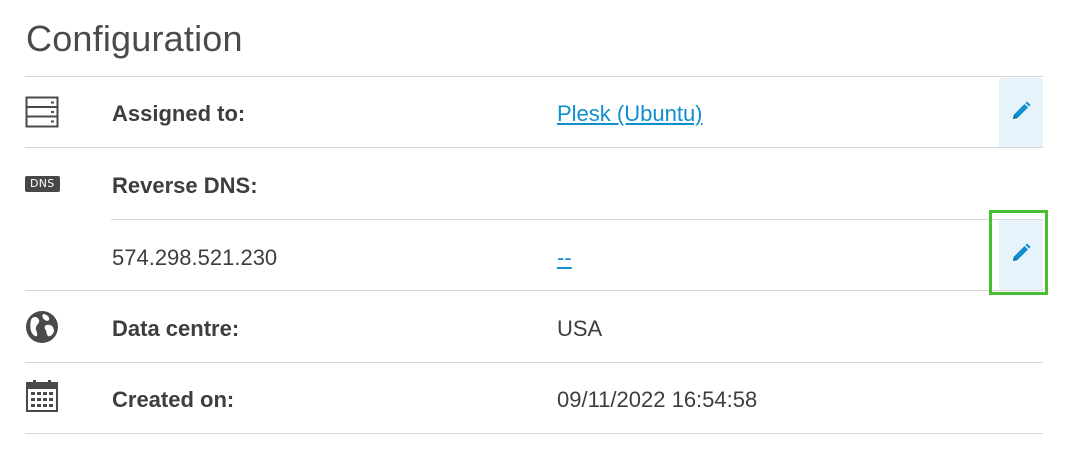  What do you see at coordinates (42, 398) in the screenshot?
I see `calendar-icon` at bounding box center [42, 398].